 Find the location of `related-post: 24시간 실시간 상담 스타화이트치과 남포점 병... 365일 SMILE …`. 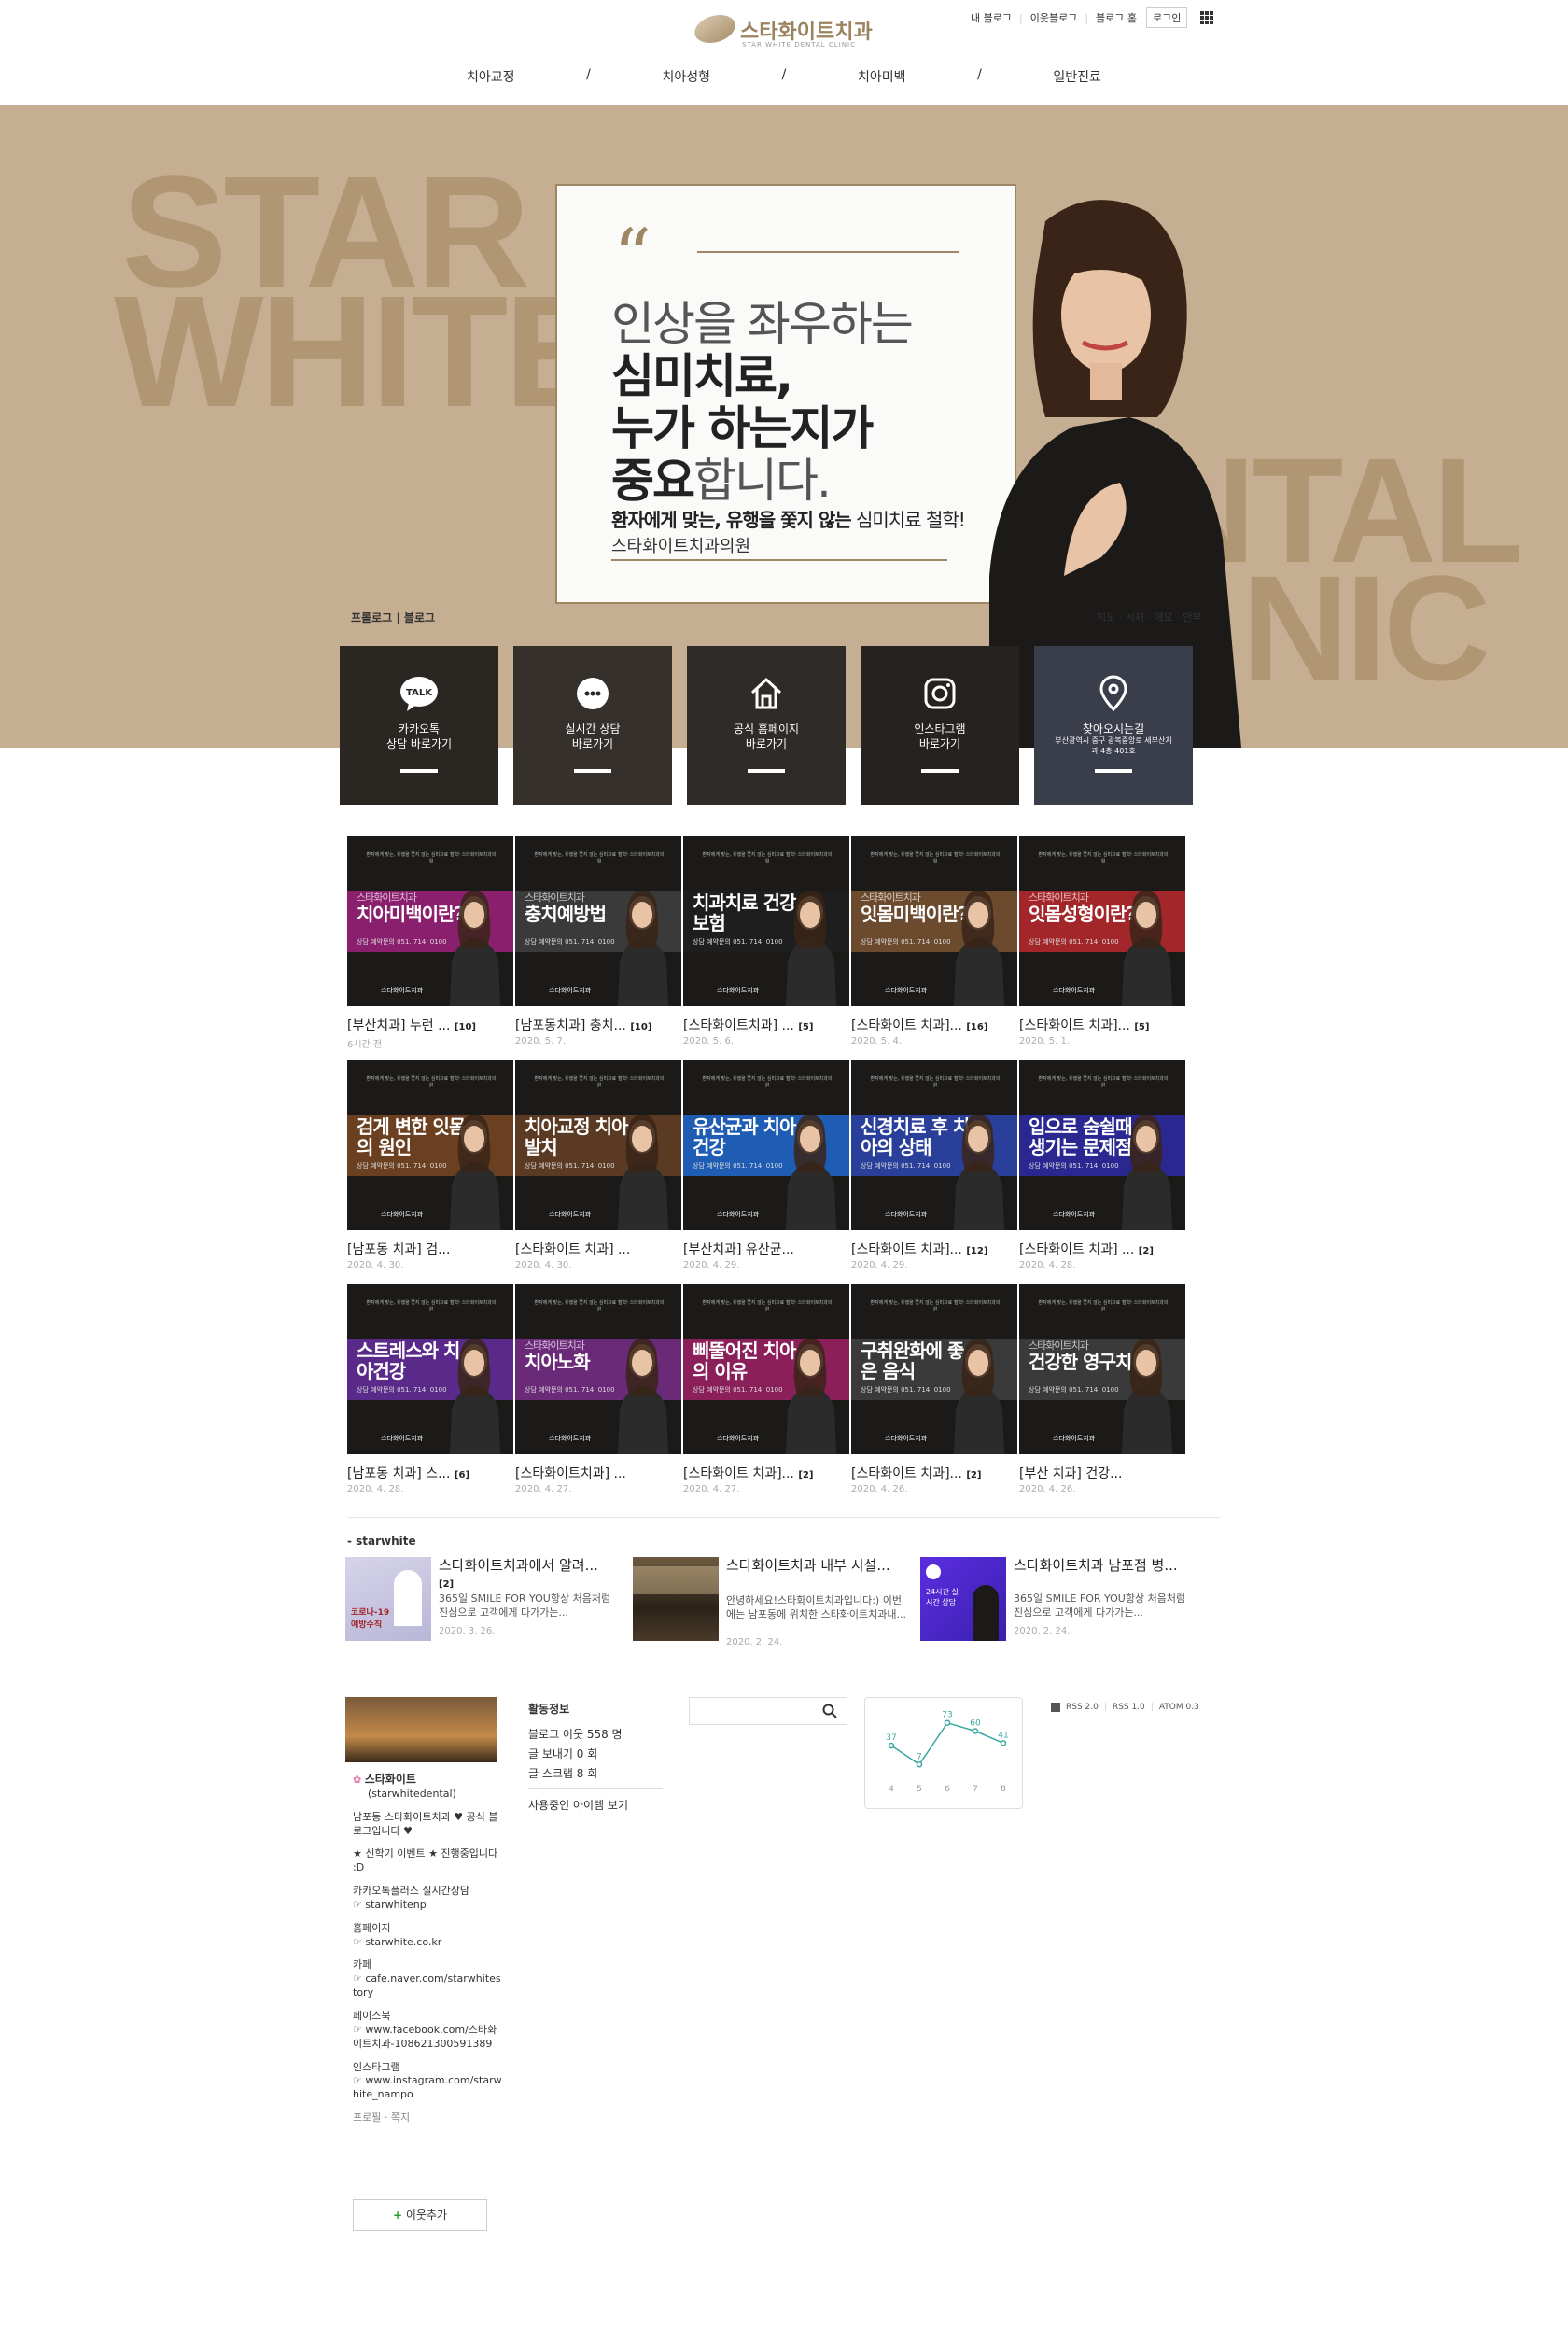

related-post: 24시간 실시간 상담 스타화이트치과 남포점 병... 365일 SMILE … is located at coordinates (1060, 1602).